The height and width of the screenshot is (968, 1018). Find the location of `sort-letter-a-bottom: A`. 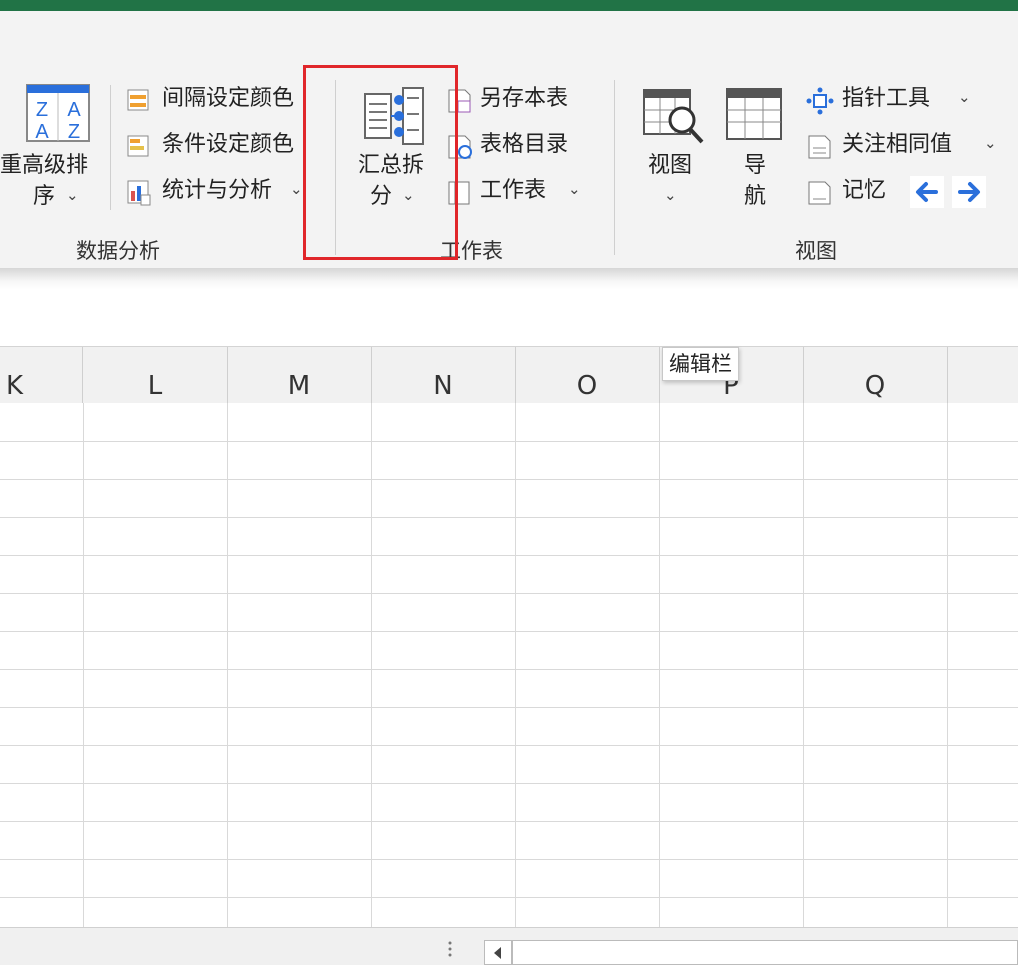

sort-letter-a-bottom: A is located at coordinates (42, 131).